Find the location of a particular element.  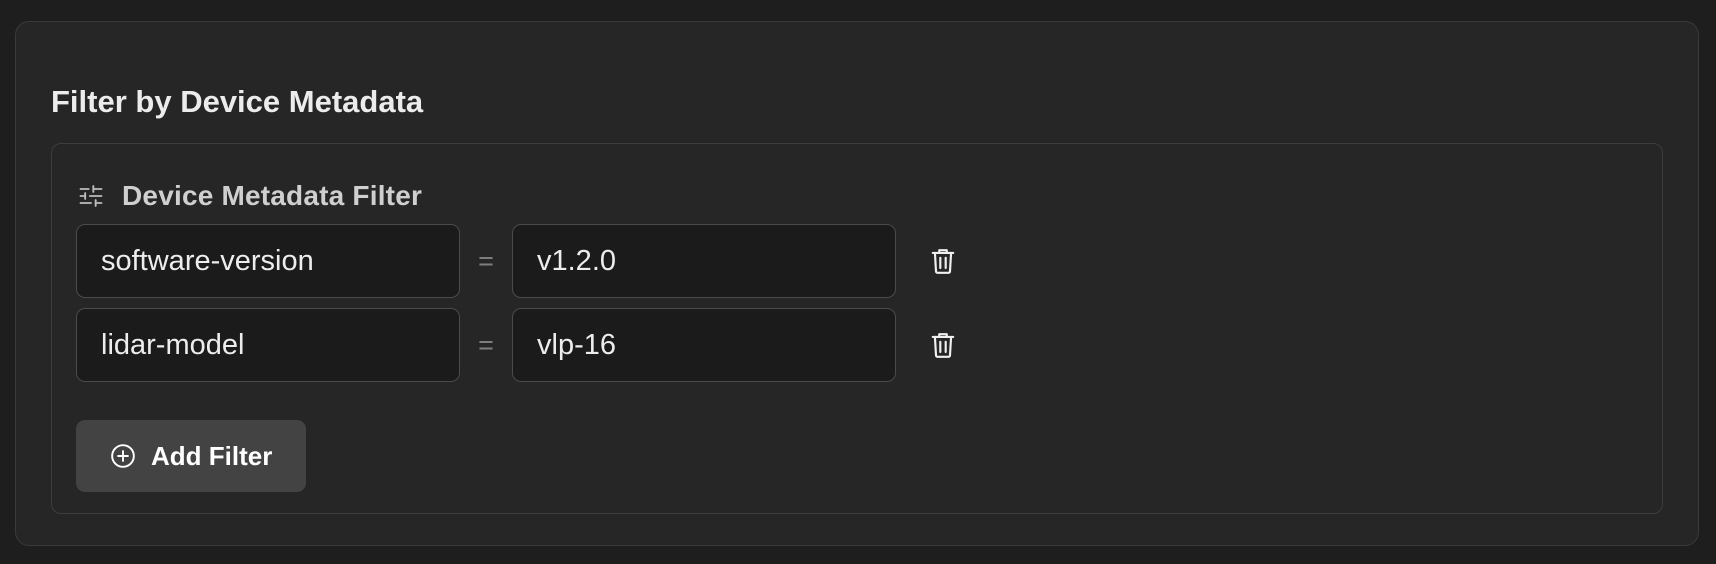

filter-group-title: Device Metadata Filter is located at coordinates (272, 195).